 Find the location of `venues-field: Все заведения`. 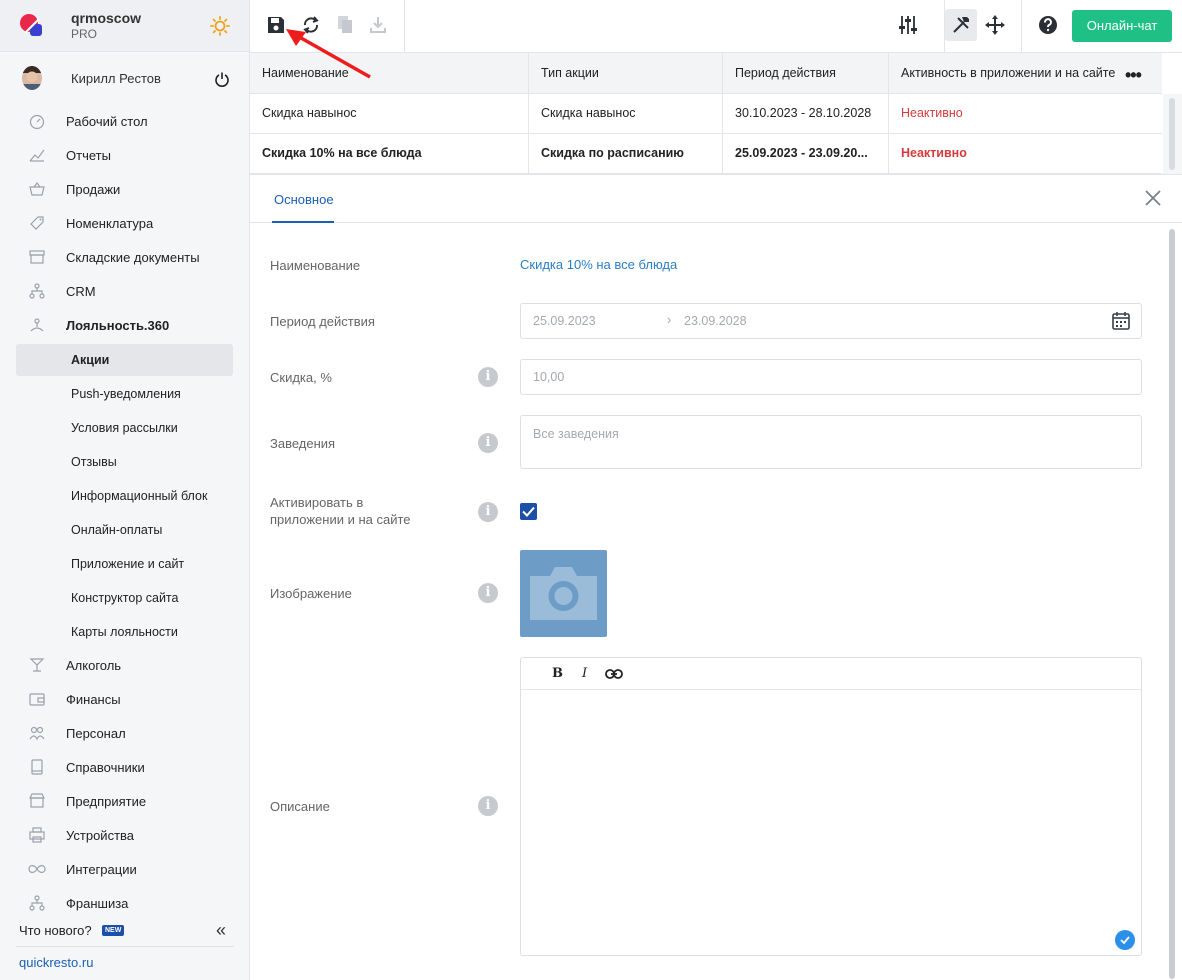

venues-field: Все заведения is located at coordinates (831, 442).